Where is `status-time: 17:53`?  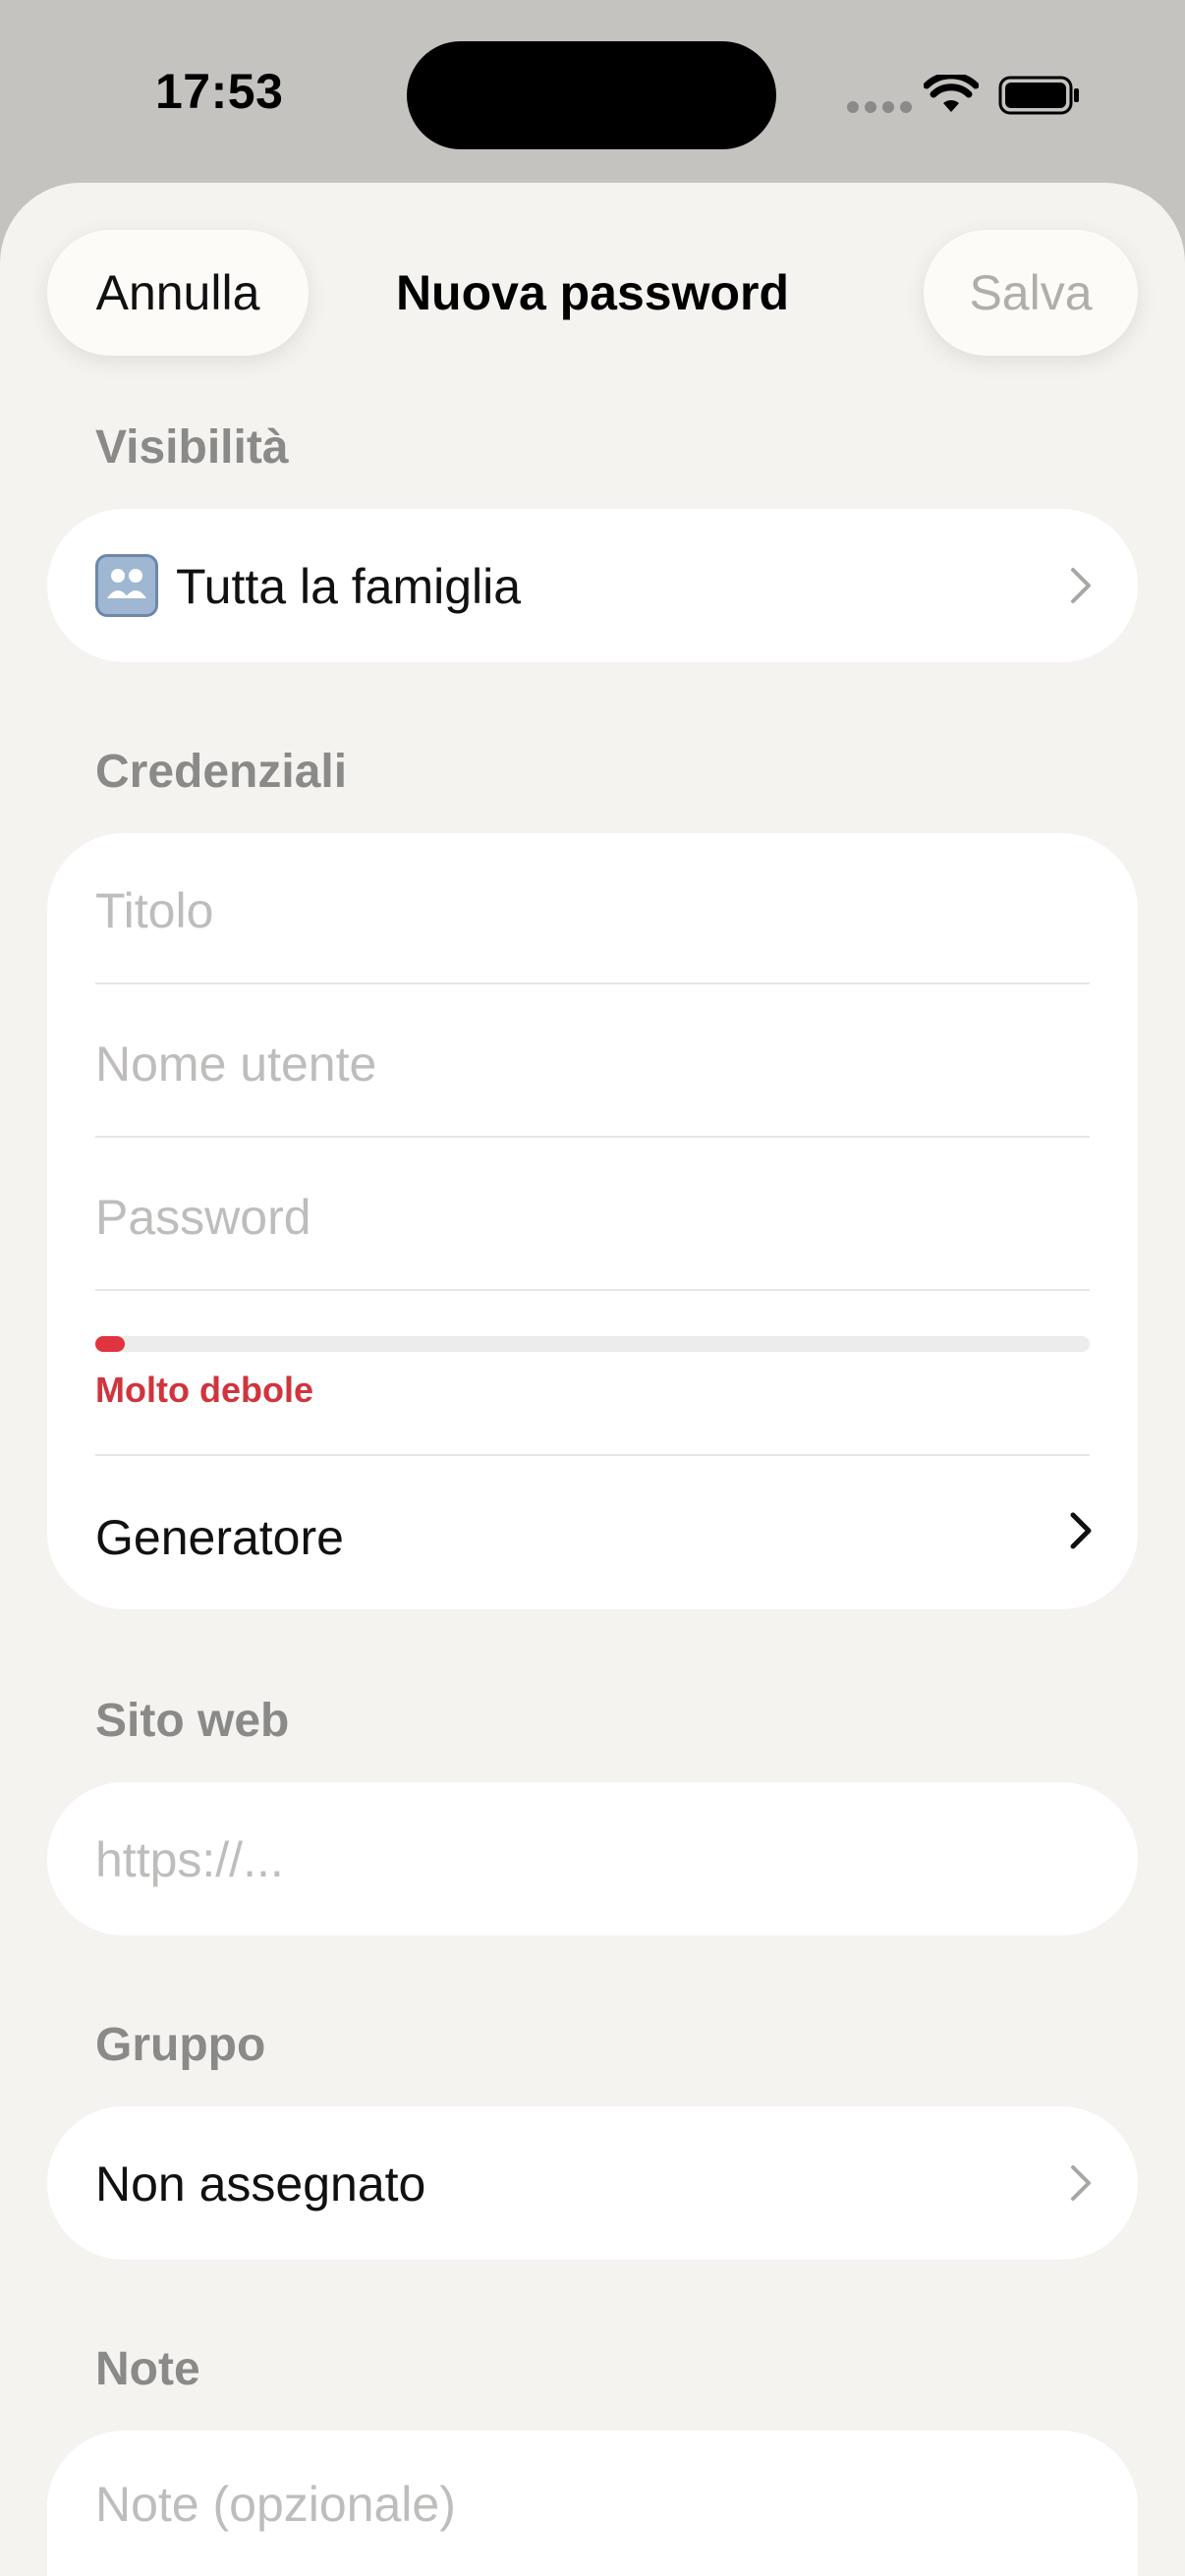
status-time: 17:53 is located at coordinates (220, 91).